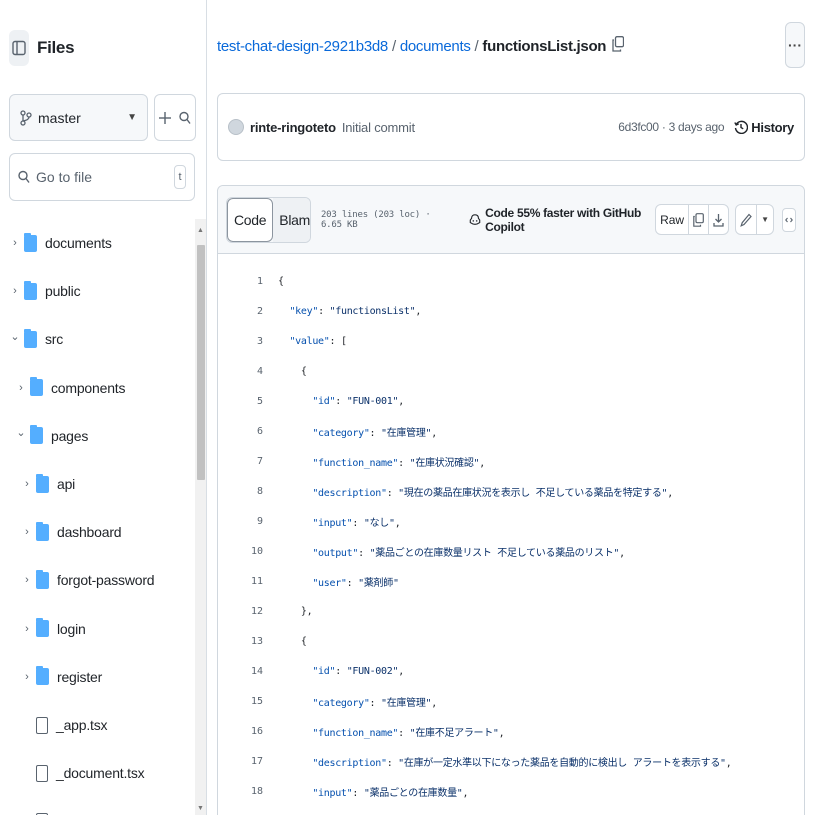  I want to click on code-line: 4 {, so click(511, 371).